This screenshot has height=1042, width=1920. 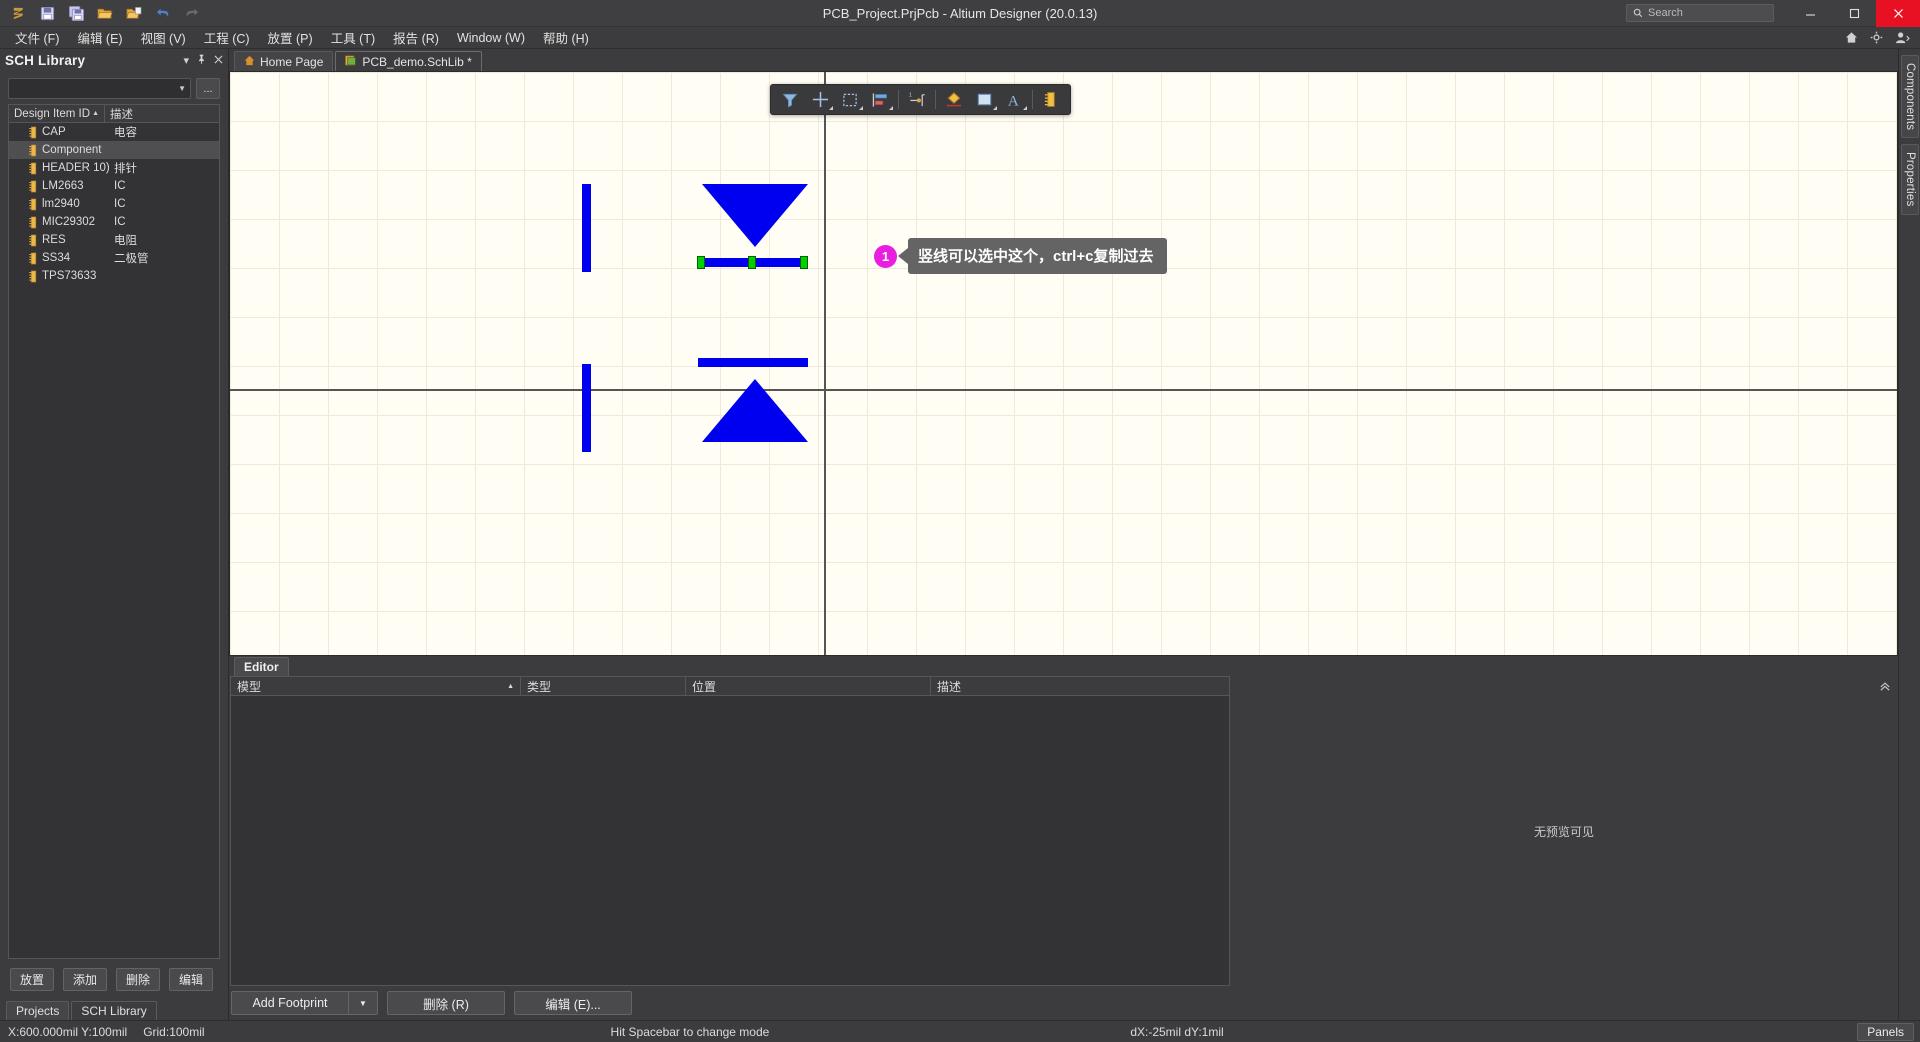 I want to click on save-icon, so click(x=47, y=13).